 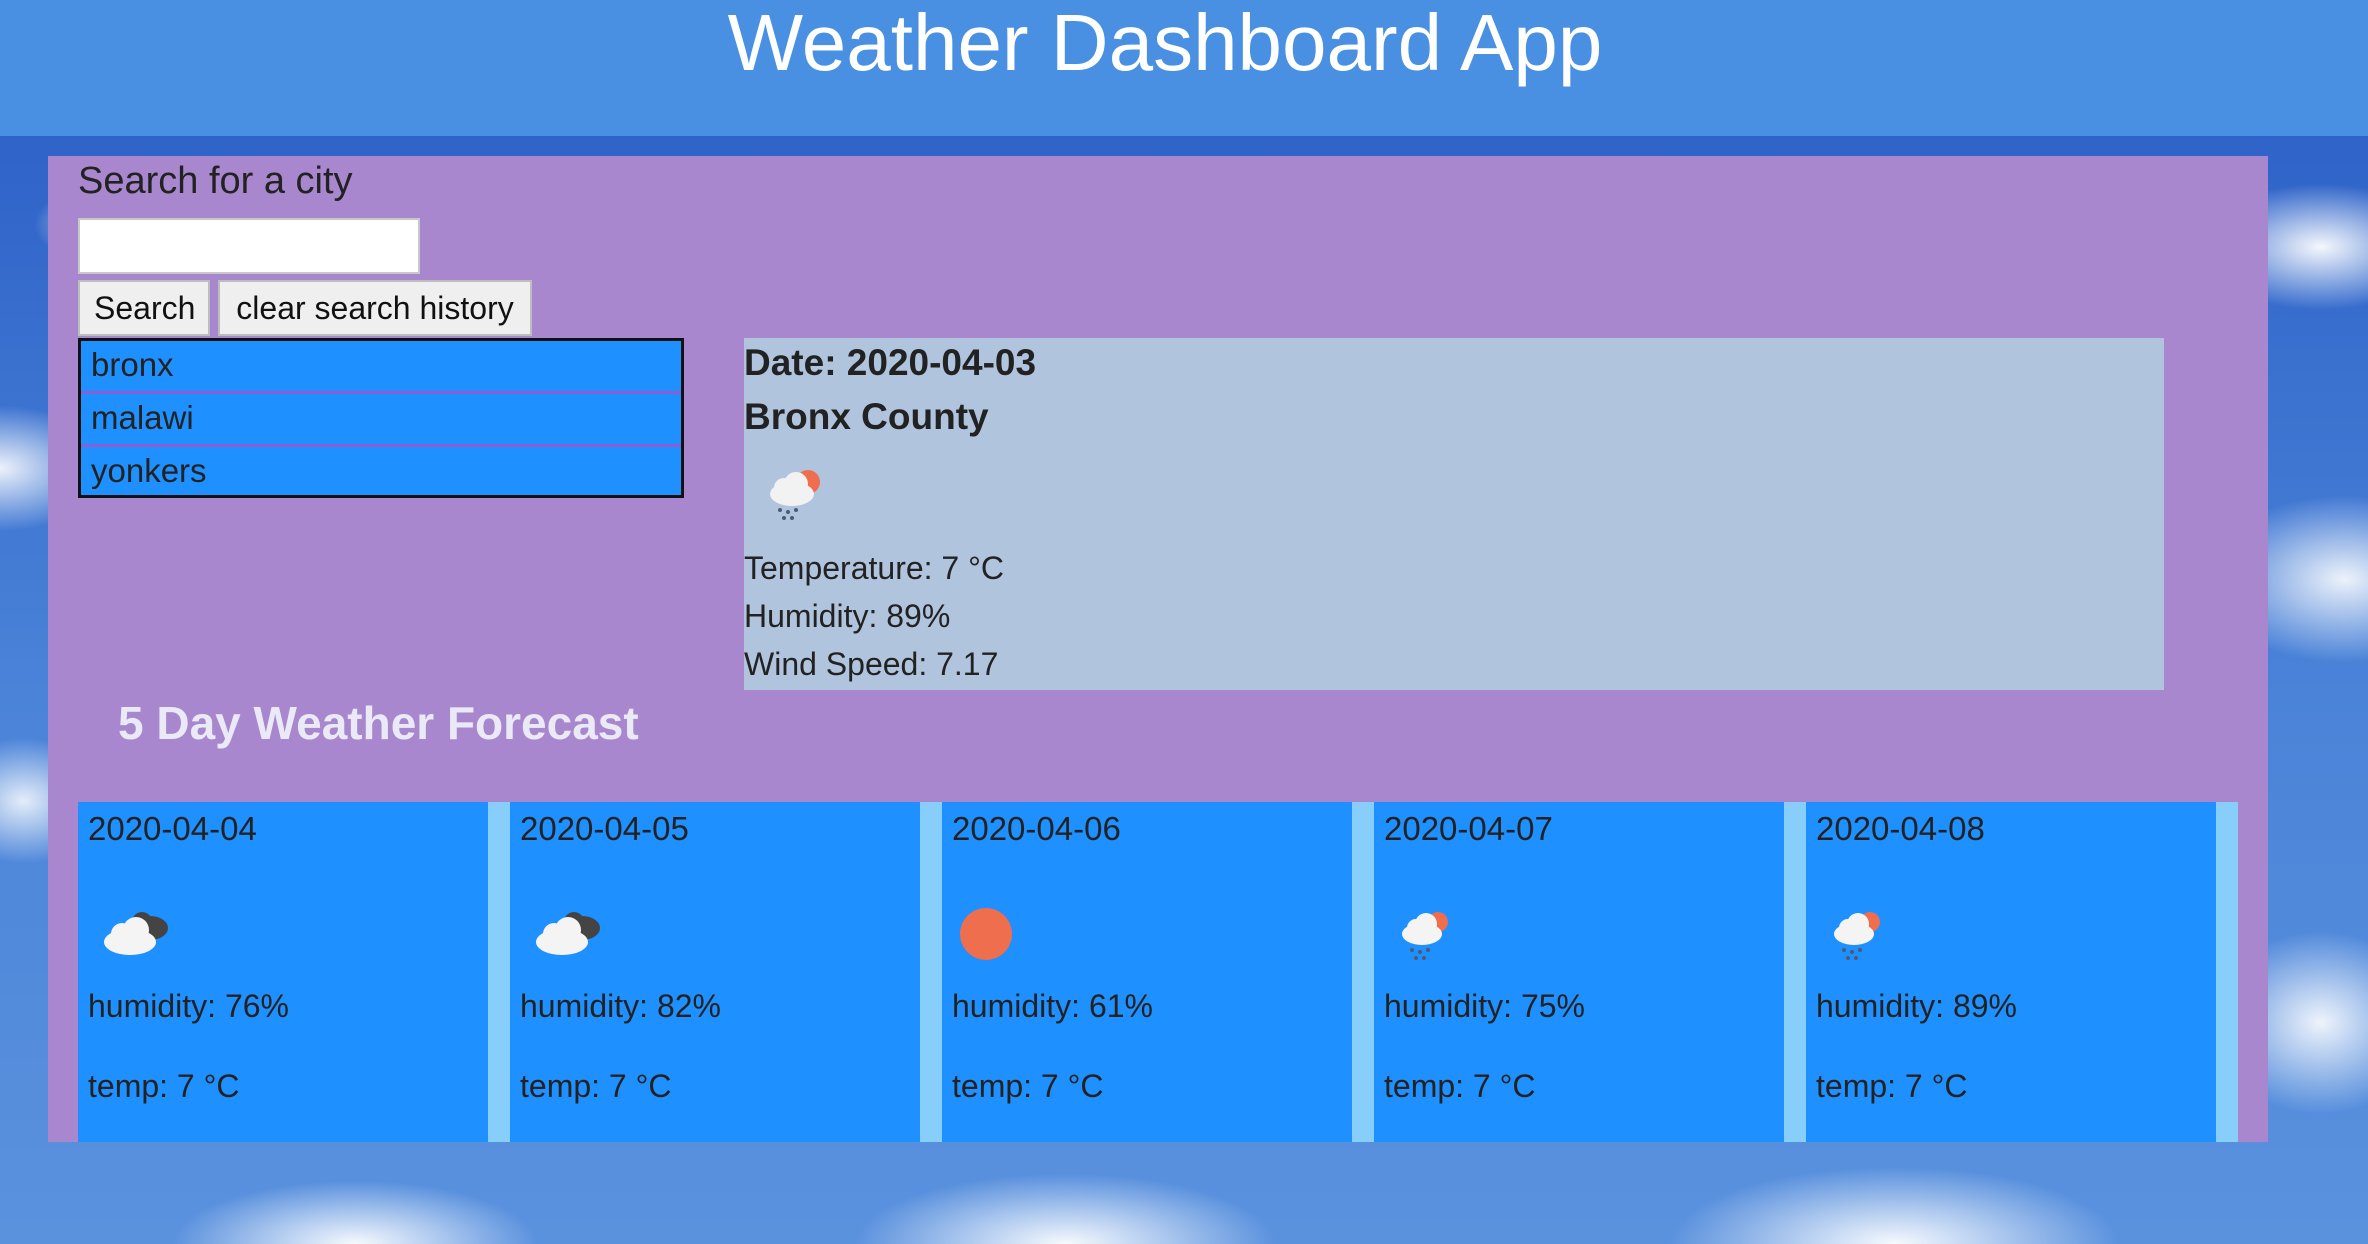 I want to click on history-item-yonkers: yonkers, so click(x=381, y=472).